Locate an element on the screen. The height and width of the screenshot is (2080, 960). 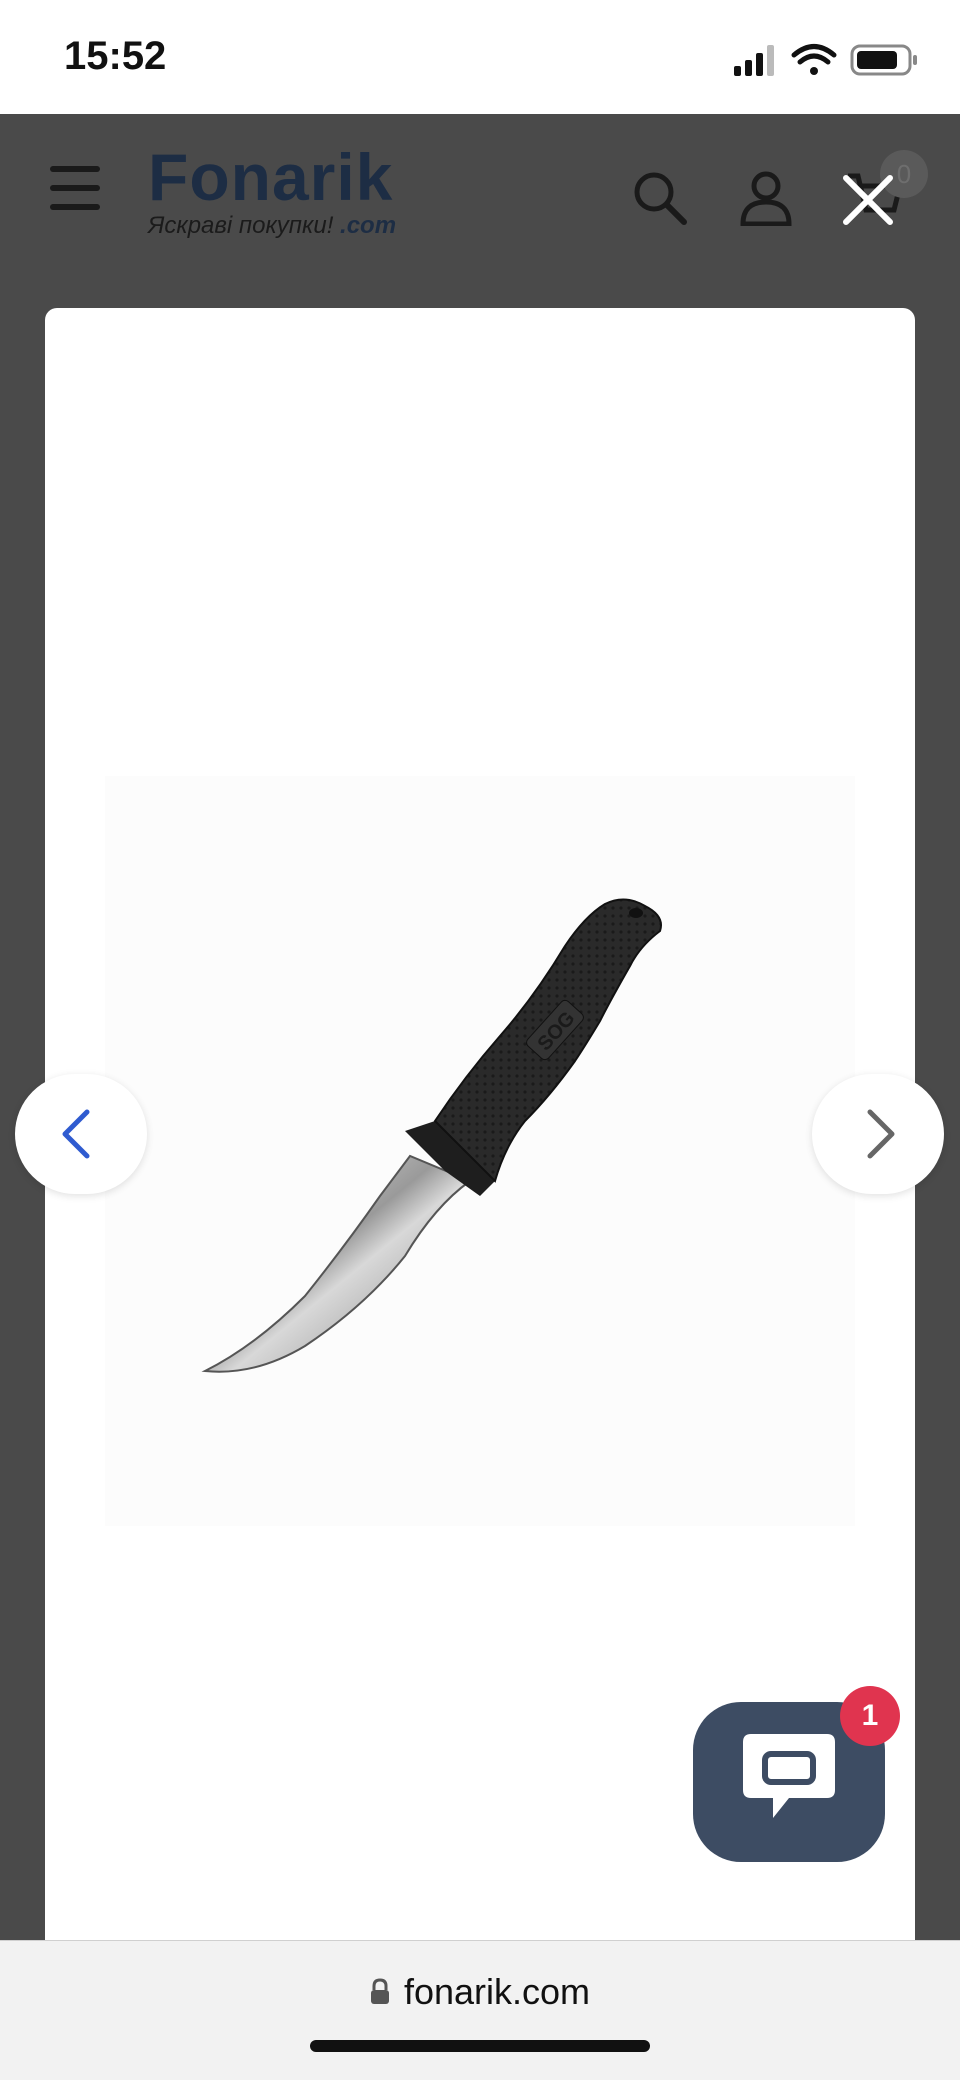
chevron-left-icon is located at coordinates (76, 1134).